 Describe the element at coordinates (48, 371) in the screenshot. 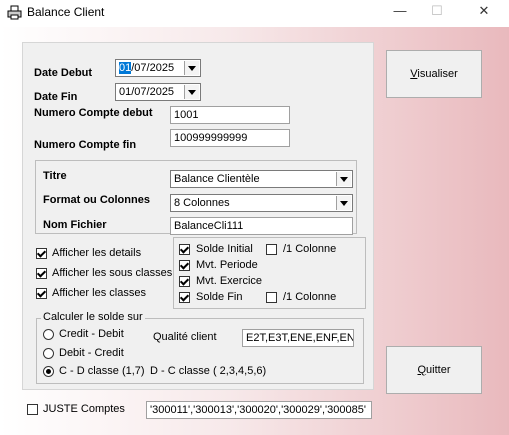

I see `cd-classe-radio` at that location.